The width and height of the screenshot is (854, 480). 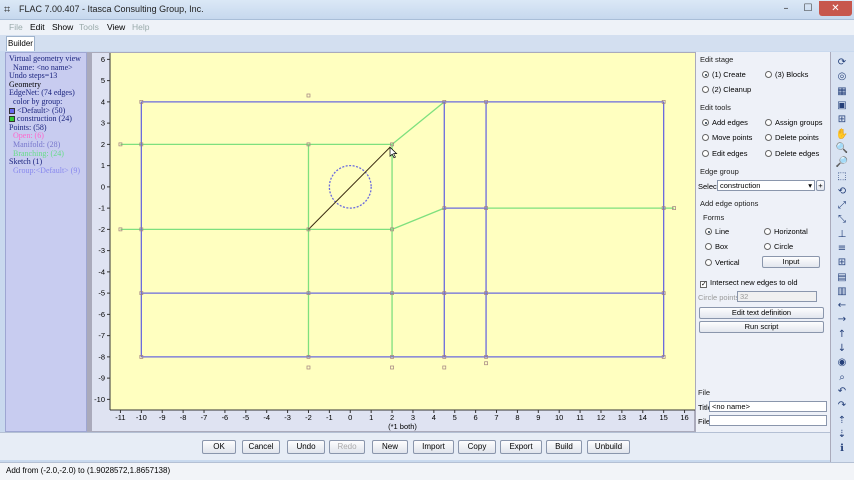 I want to click on run-script-button: Run script, so click(x=761, y=327).